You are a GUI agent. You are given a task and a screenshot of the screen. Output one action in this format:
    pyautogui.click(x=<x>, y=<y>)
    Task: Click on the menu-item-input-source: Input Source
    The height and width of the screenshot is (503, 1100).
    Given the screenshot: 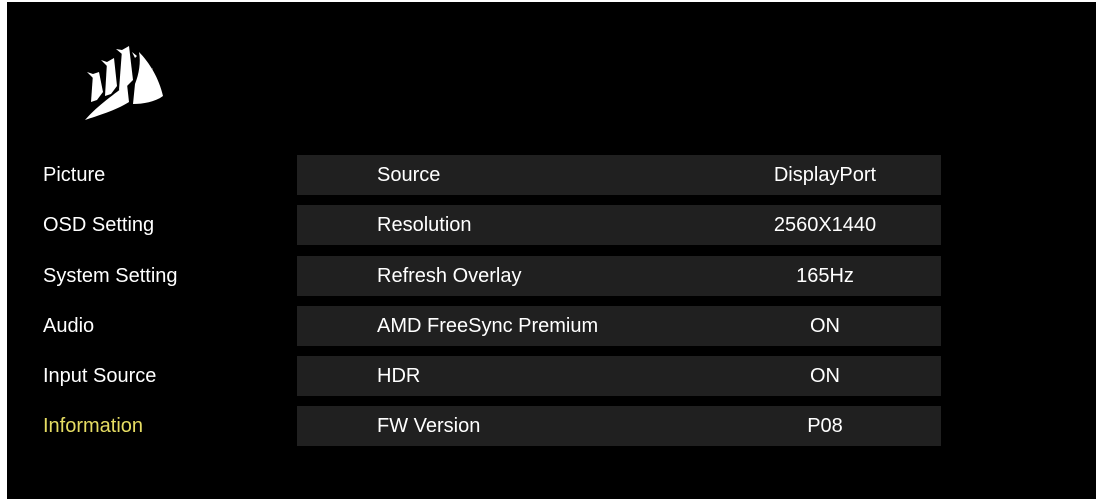 What is the action you would take?
    pyautogui.click(x=99, y=376)
    